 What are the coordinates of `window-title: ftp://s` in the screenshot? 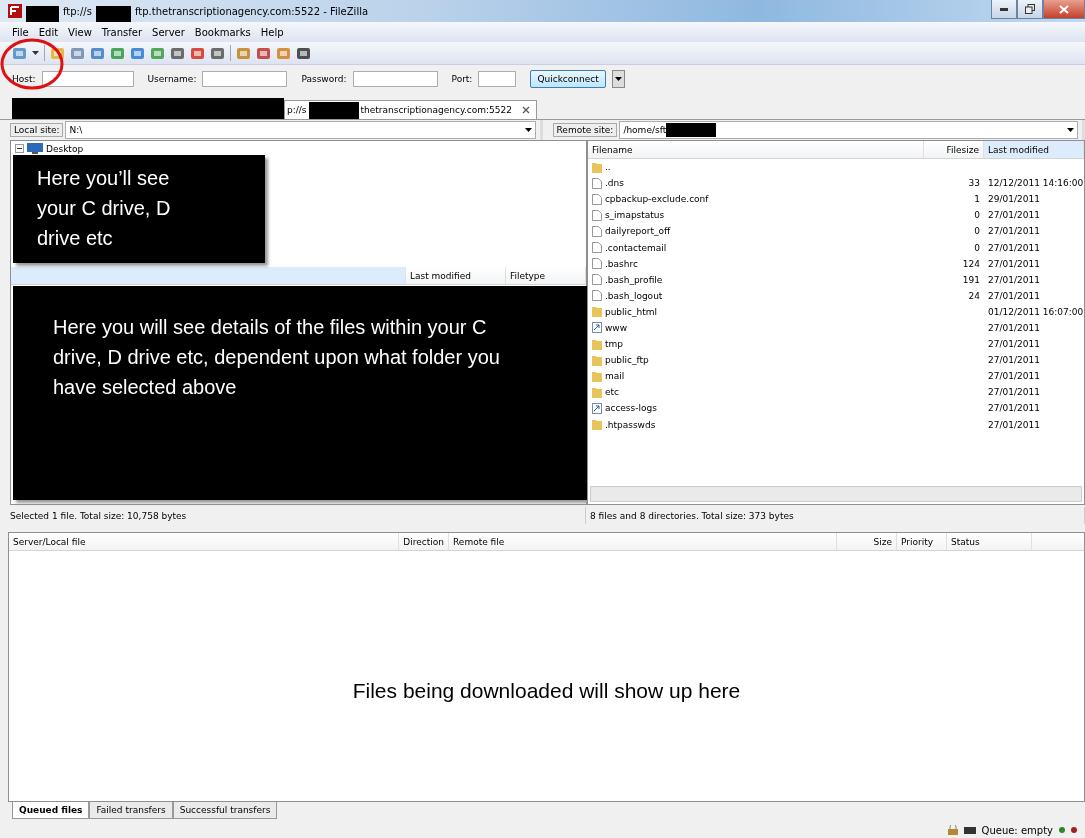 It's located at (77, 11).